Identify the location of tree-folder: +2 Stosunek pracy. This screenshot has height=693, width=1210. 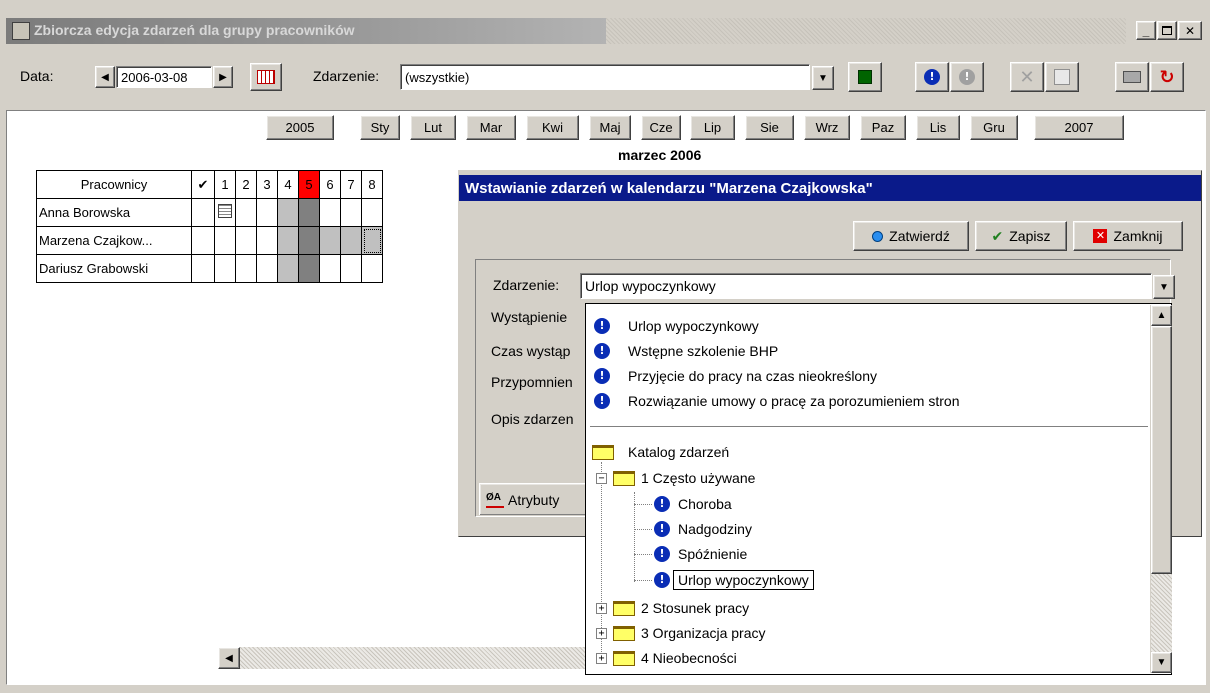
(672, 608).